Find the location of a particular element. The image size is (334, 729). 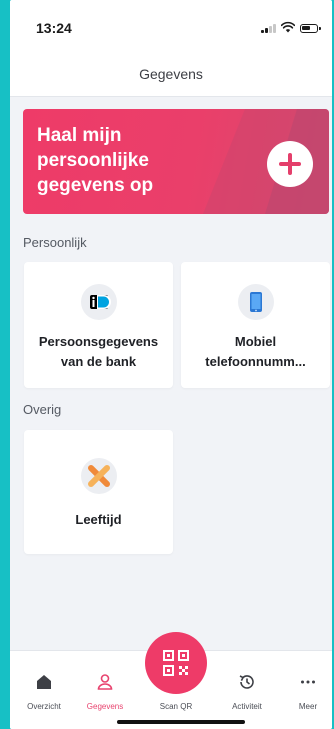

person-icon is located at coordinates (105, 682).